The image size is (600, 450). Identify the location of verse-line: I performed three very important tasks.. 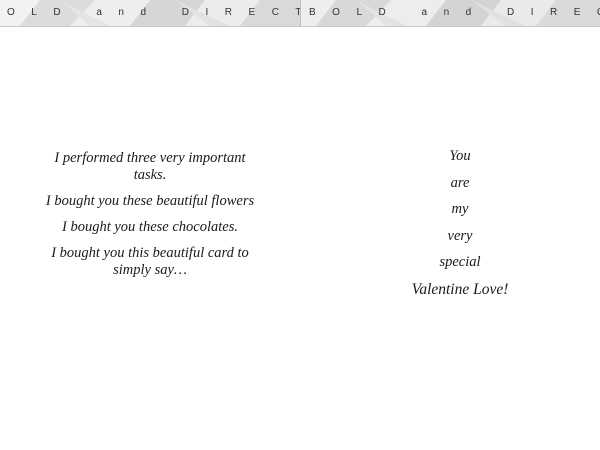
(150, 166).